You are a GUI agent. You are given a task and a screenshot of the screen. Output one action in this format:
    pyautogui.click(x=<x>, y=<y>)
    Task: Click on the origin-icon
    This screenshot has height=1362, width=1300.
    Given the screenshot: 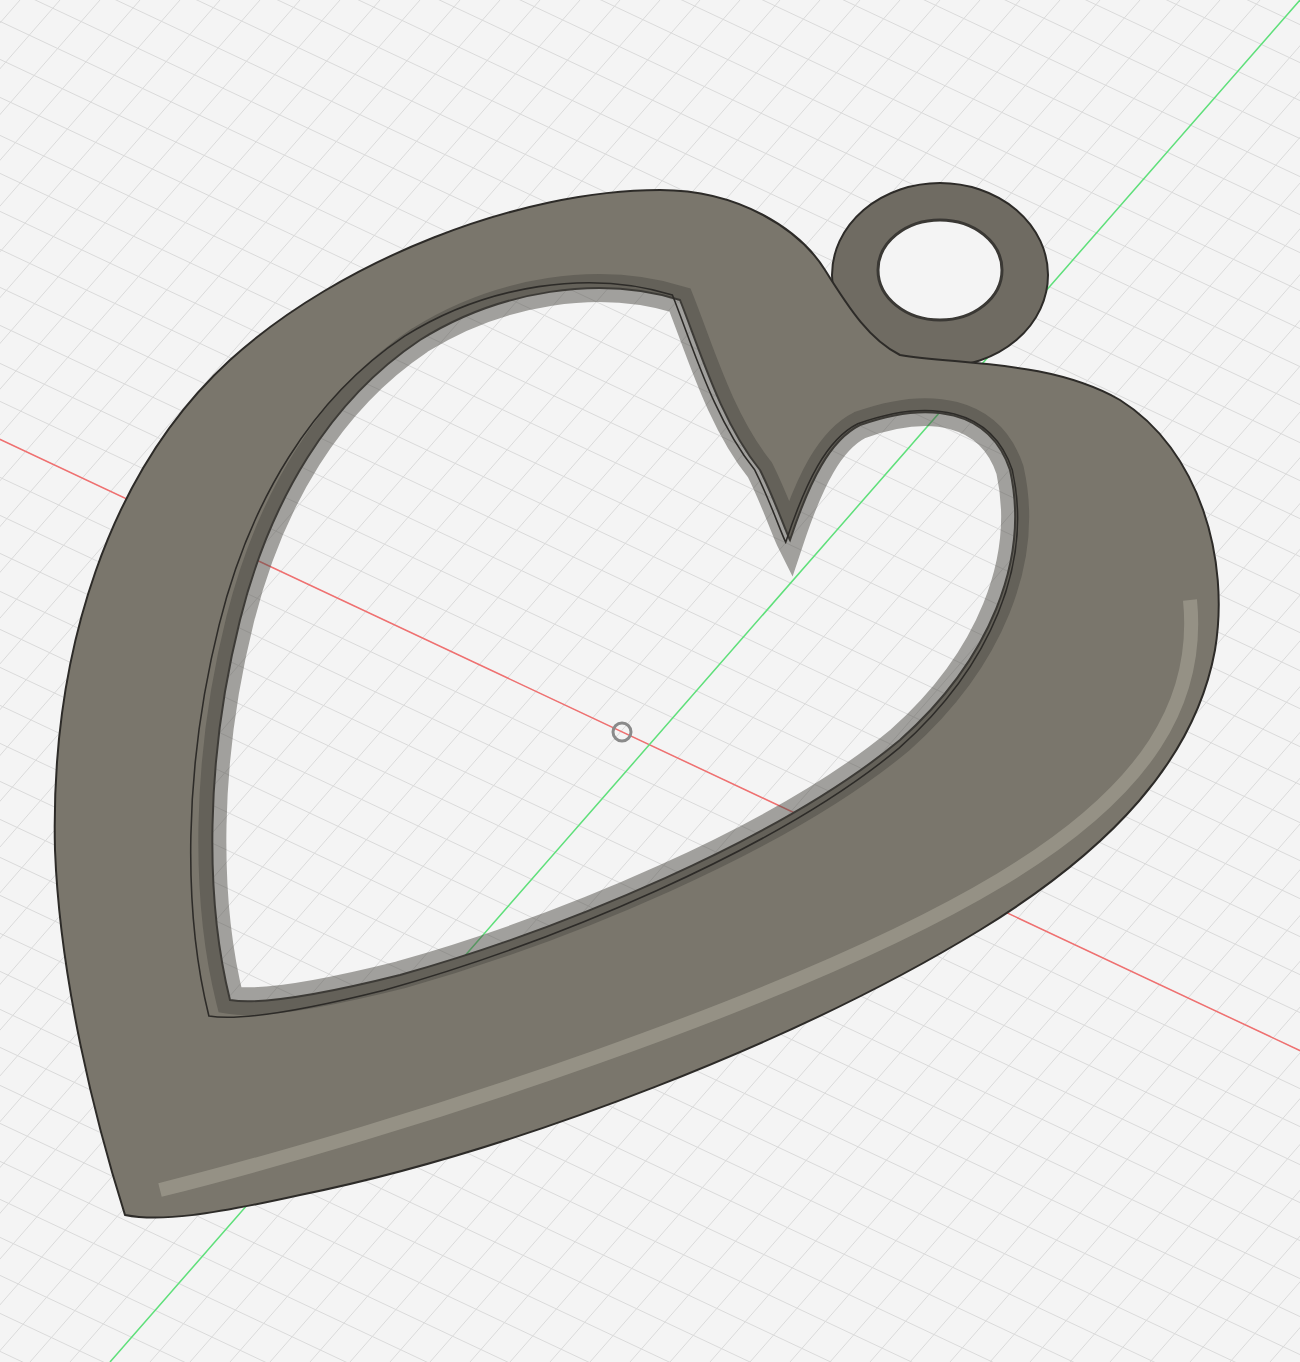 What is the action you would take?
    pyautogui.click(x=622, y=732)
    